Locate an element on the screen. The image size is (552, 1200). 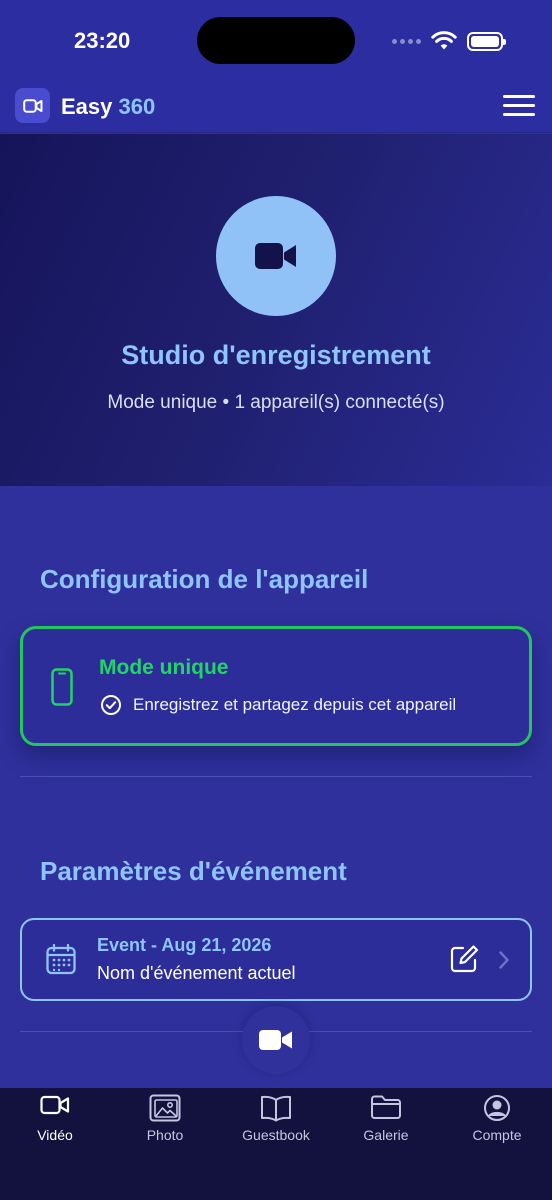
tab-label: Vidéo is located at coordinates (55, 1135).